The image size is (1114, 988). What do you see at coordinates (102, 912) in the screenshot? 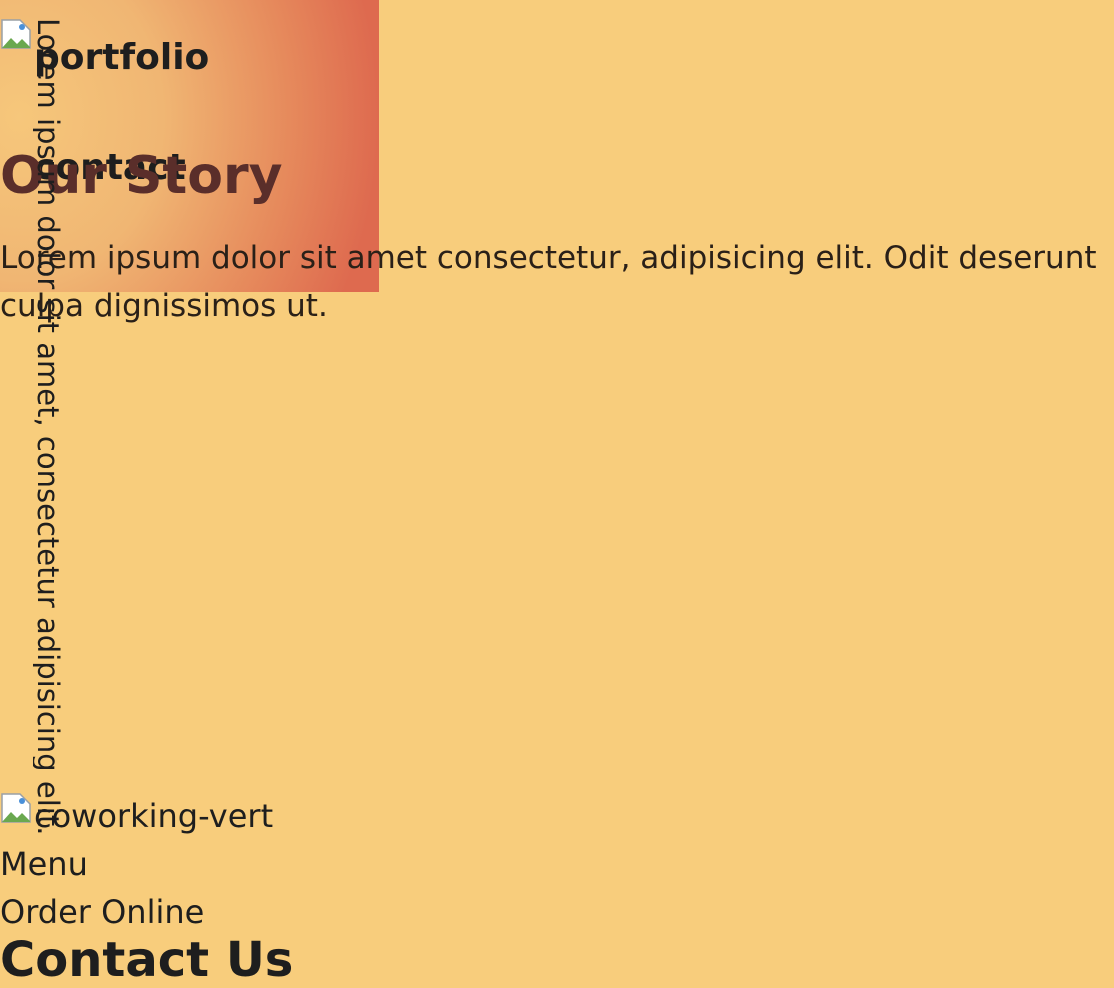
I see `order-online-link: Order Online` at bounding box center [102, 912].